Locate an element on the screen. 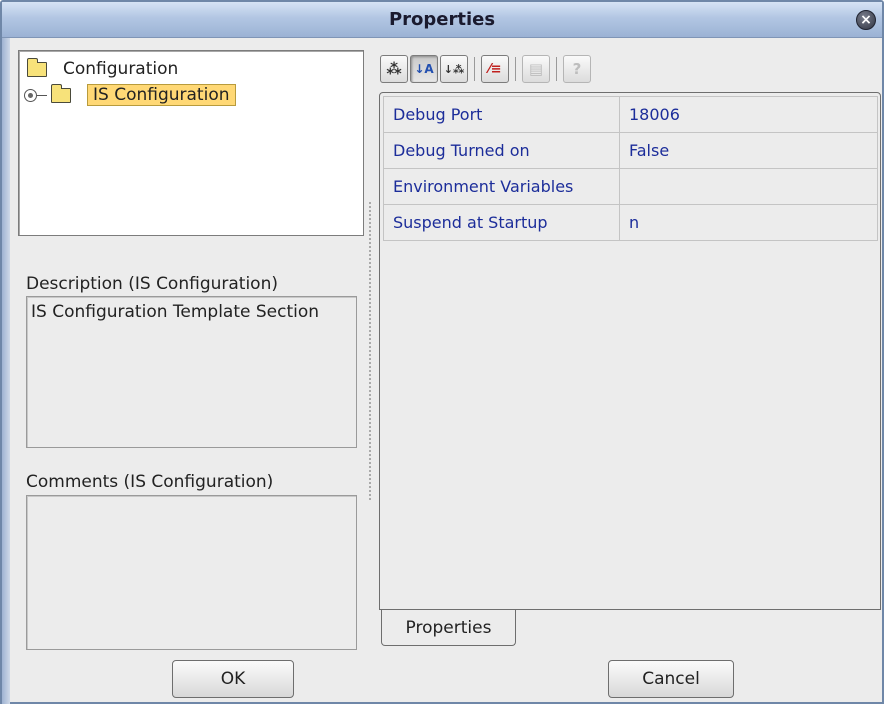 The image size is (884, 704). dialog-title: Properties is located at coordinates (442, 19).